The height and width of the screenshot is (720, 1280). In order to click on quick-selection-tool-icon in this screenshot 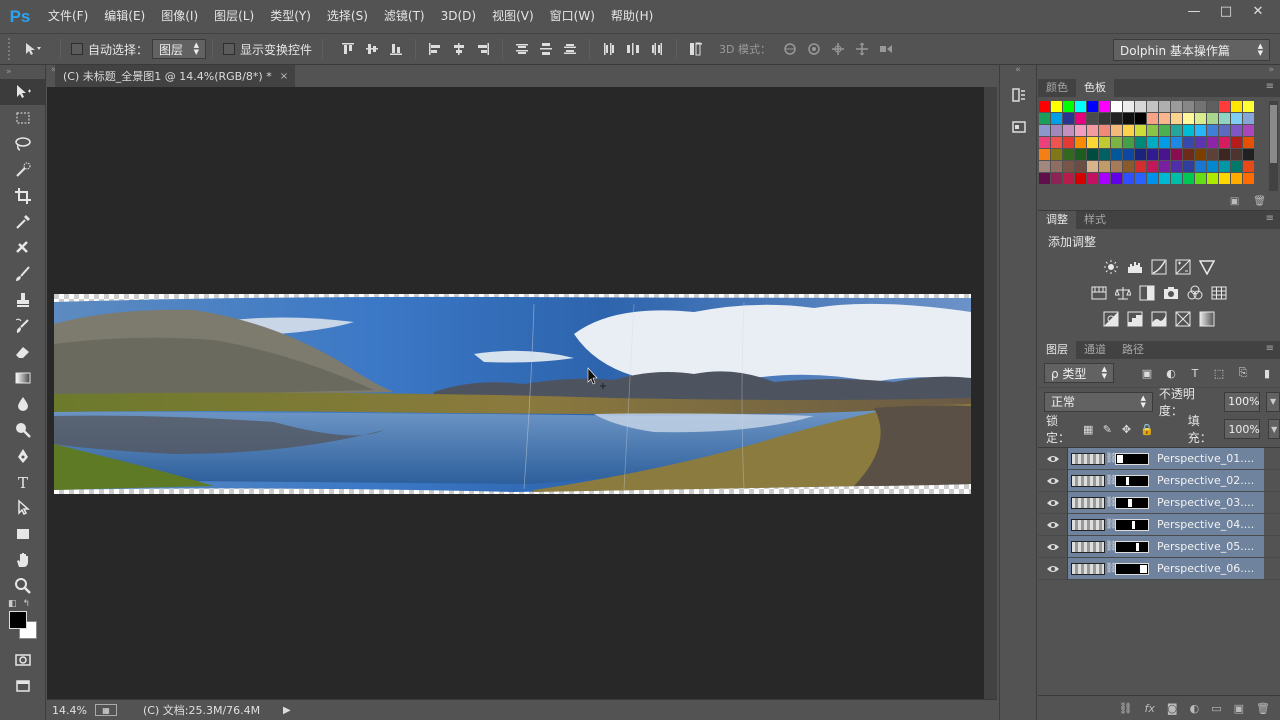, I will do `click(23, 170)`.